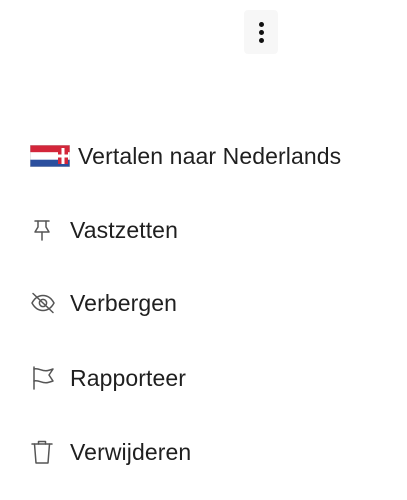 This screenshot has width=407, height=500. I want to click on more-options-button, so click(261, 32).